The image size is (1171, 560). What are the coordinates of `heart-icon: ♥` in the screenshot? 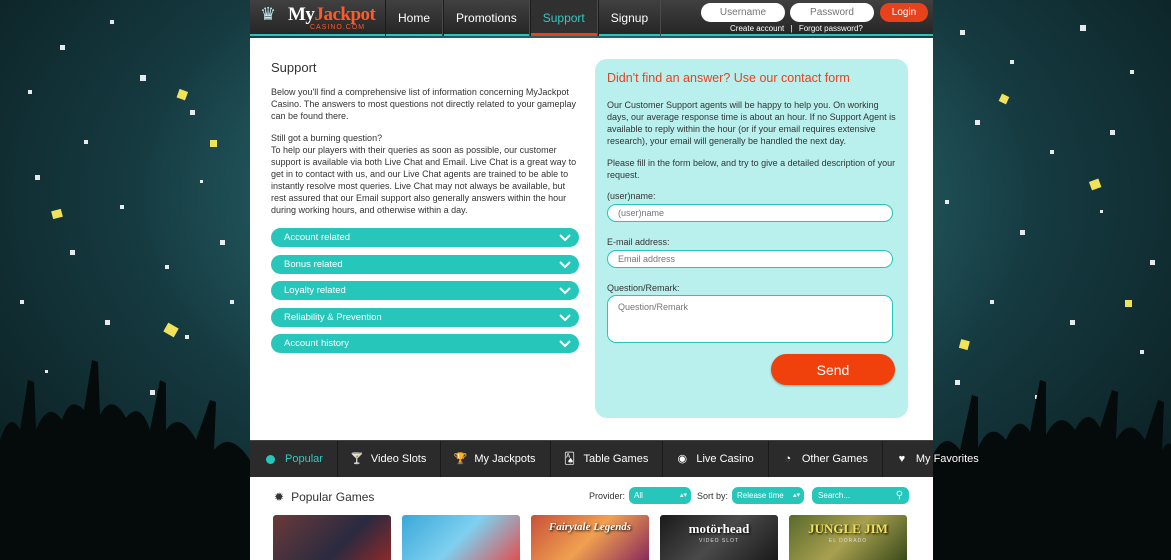 It's located at (902, 459).